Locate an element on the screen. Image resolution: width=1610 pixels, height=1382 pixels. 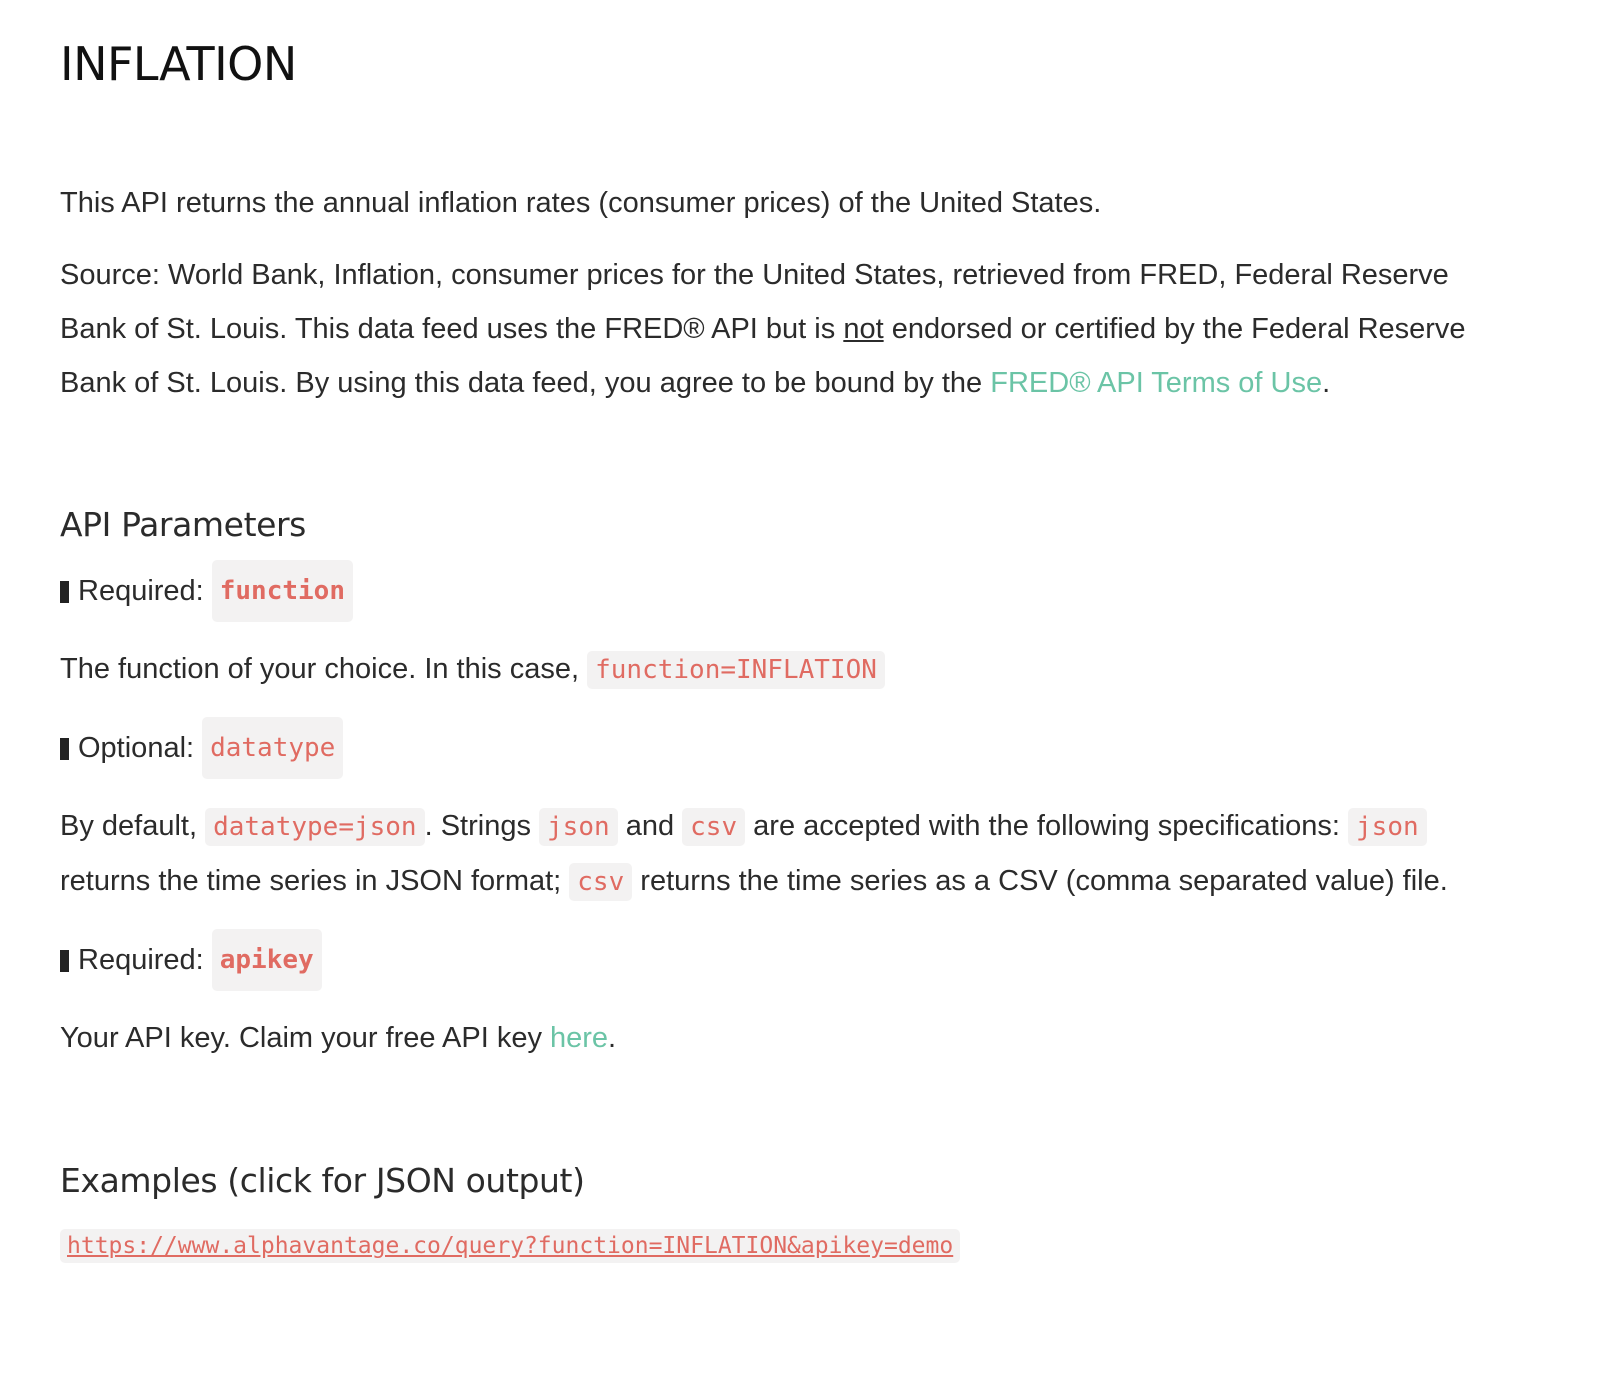
param-function-line: Required: function is located at coordinates (805, 591).